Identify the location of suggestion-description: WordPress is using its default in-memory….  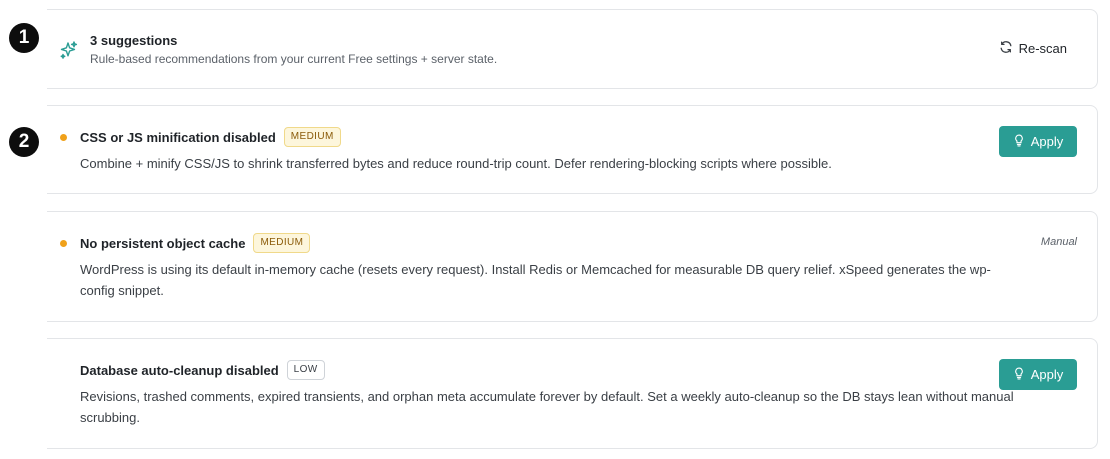
(535, 280).